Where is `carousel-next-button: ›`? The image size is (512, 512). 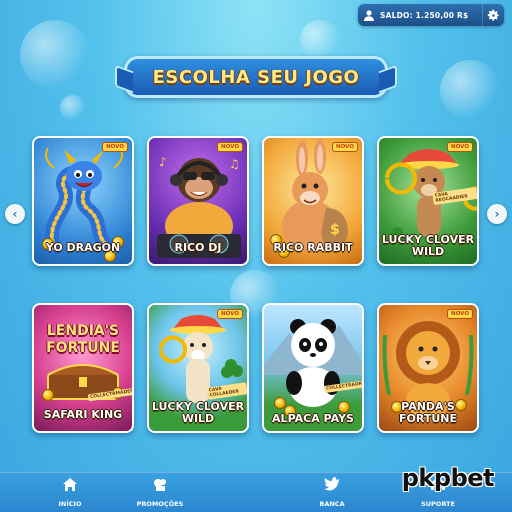 carousel-next-button: › is located at coordinates (497, 214).